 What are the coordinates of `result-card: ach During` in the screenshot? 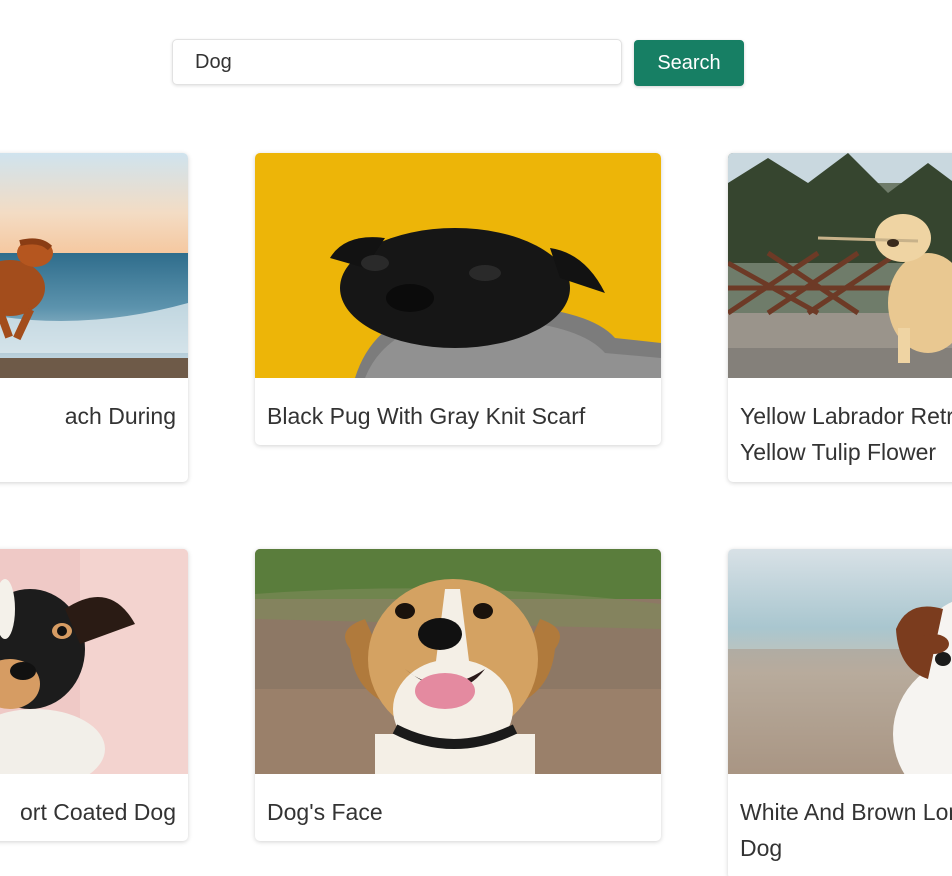 It's located at (94, 317).